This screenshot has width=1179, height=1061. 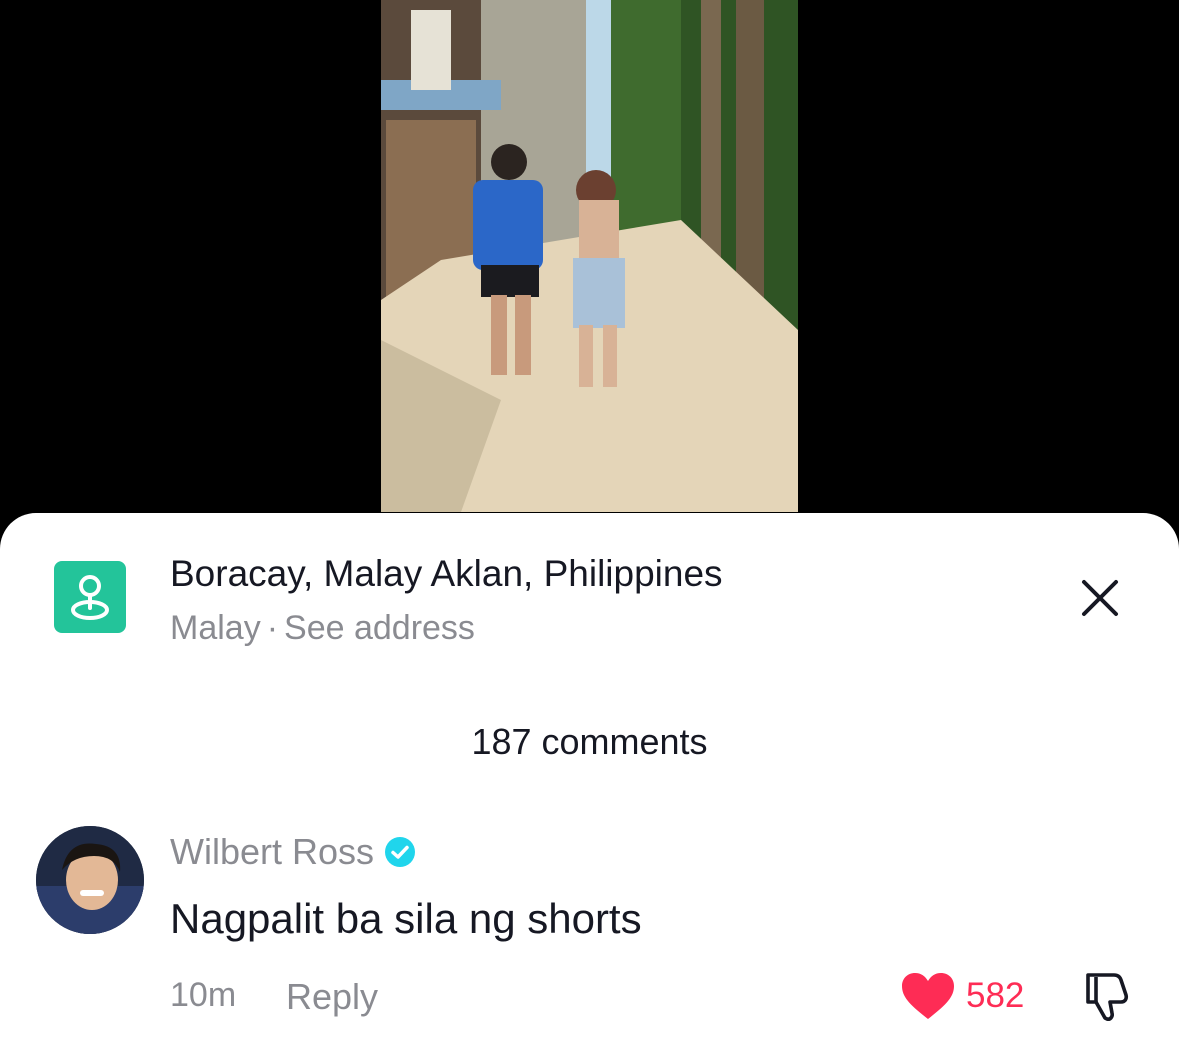 I want to click on close-icon, so click(x=1100, y=598).